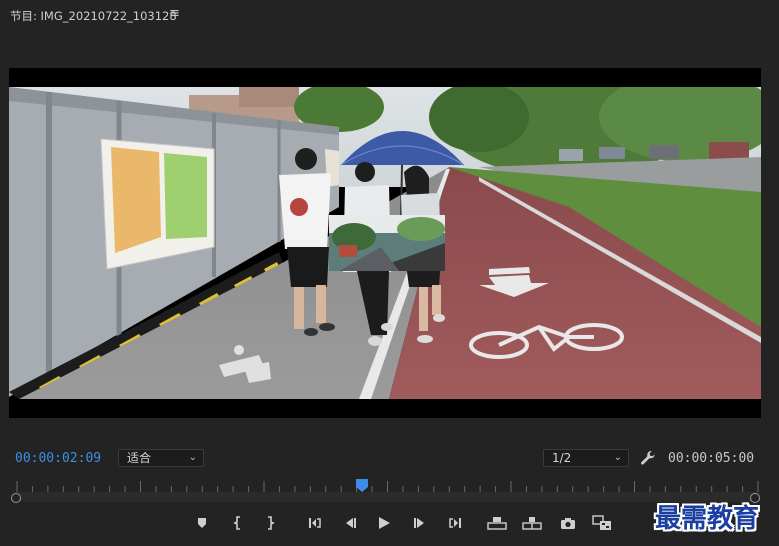  I want to click on resolution-dropdown-label: 1/2, so click(562, 458).